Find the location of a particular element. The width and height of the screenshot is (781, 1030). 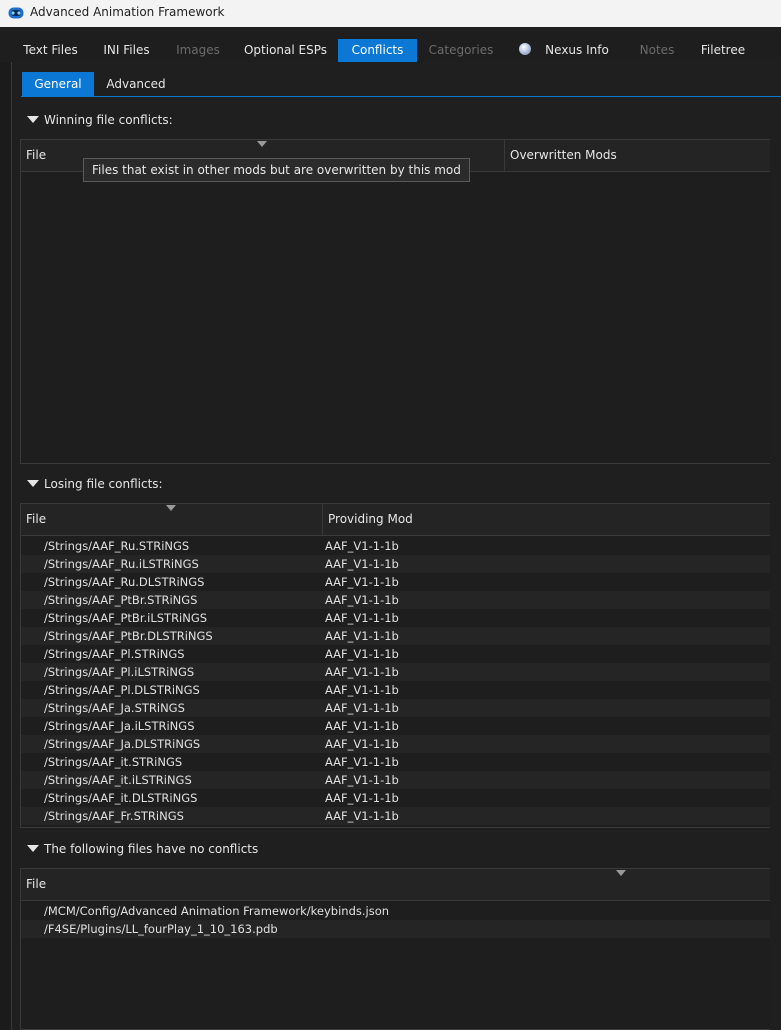

column-header-providing-mod: Providing Mod is located at coordinates (546, 519).